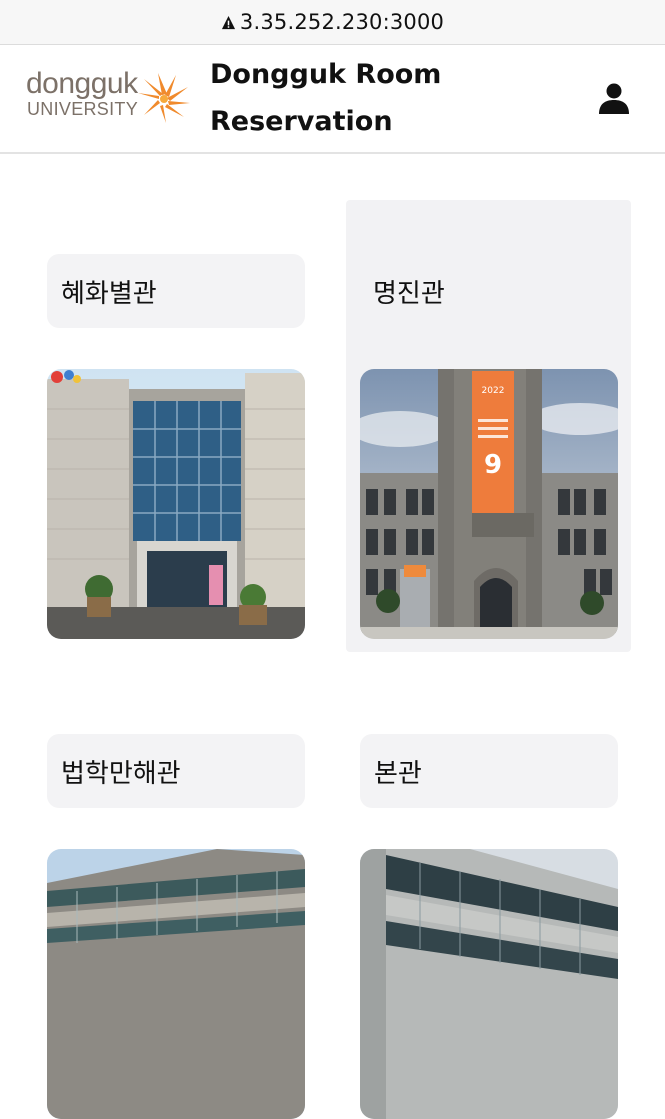 The width and height of the screenshot is (665, 1119). I want to click on user-icon, so click(614, 98).